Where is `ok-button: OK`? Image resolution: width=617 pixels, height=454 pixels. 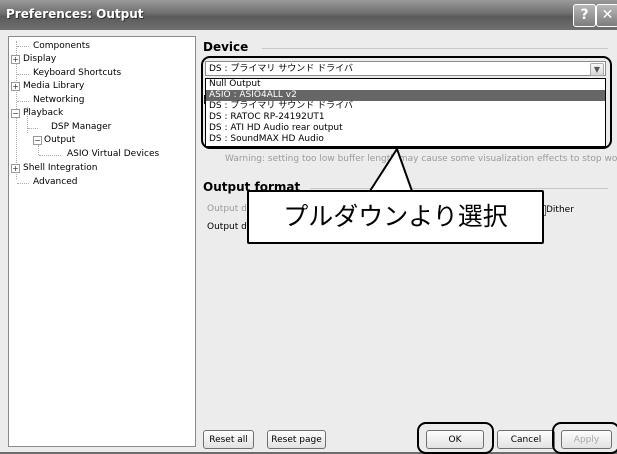 ok-button: OK is located at coordinates (455, 439).